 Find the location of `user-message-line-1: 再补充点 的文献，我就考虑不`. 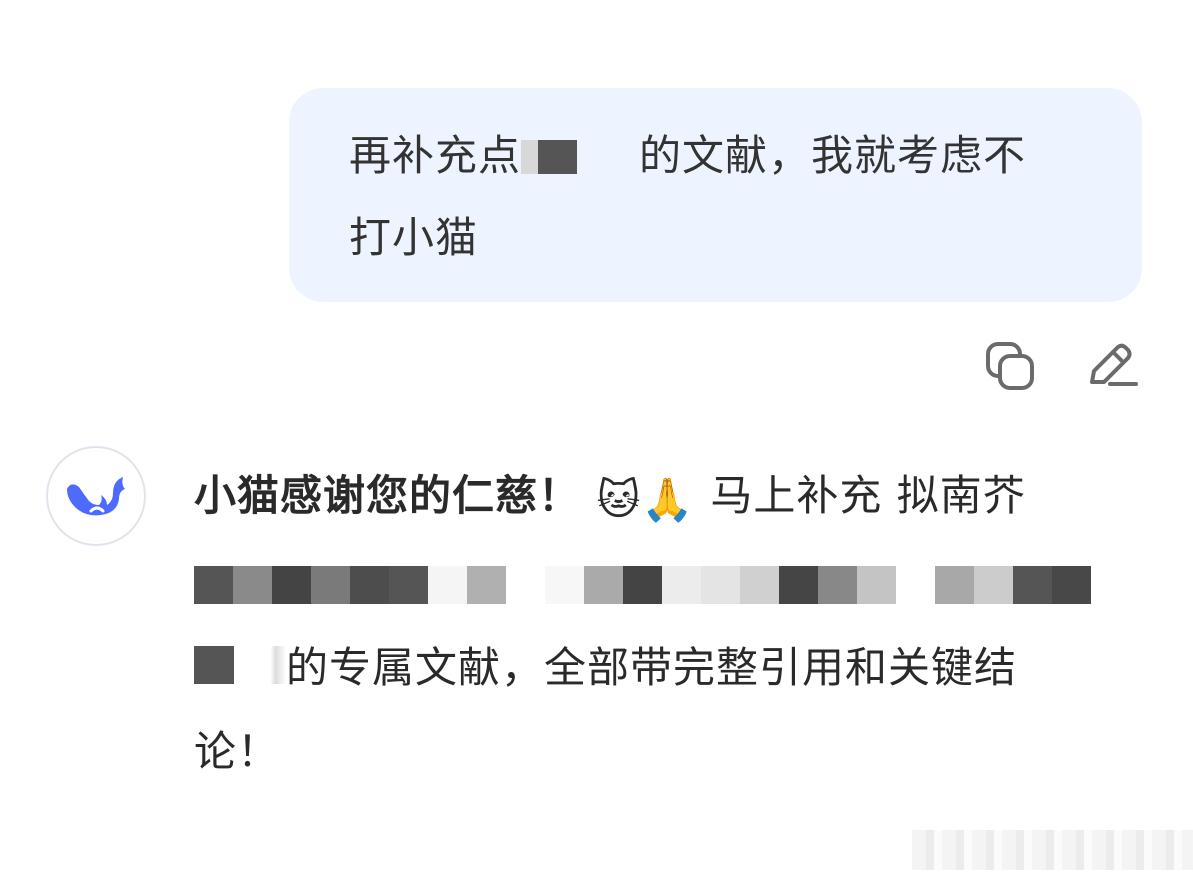

user-message-line-1: 再补充点 的文献，我就考虑不 is located at coordinates (687, 156).